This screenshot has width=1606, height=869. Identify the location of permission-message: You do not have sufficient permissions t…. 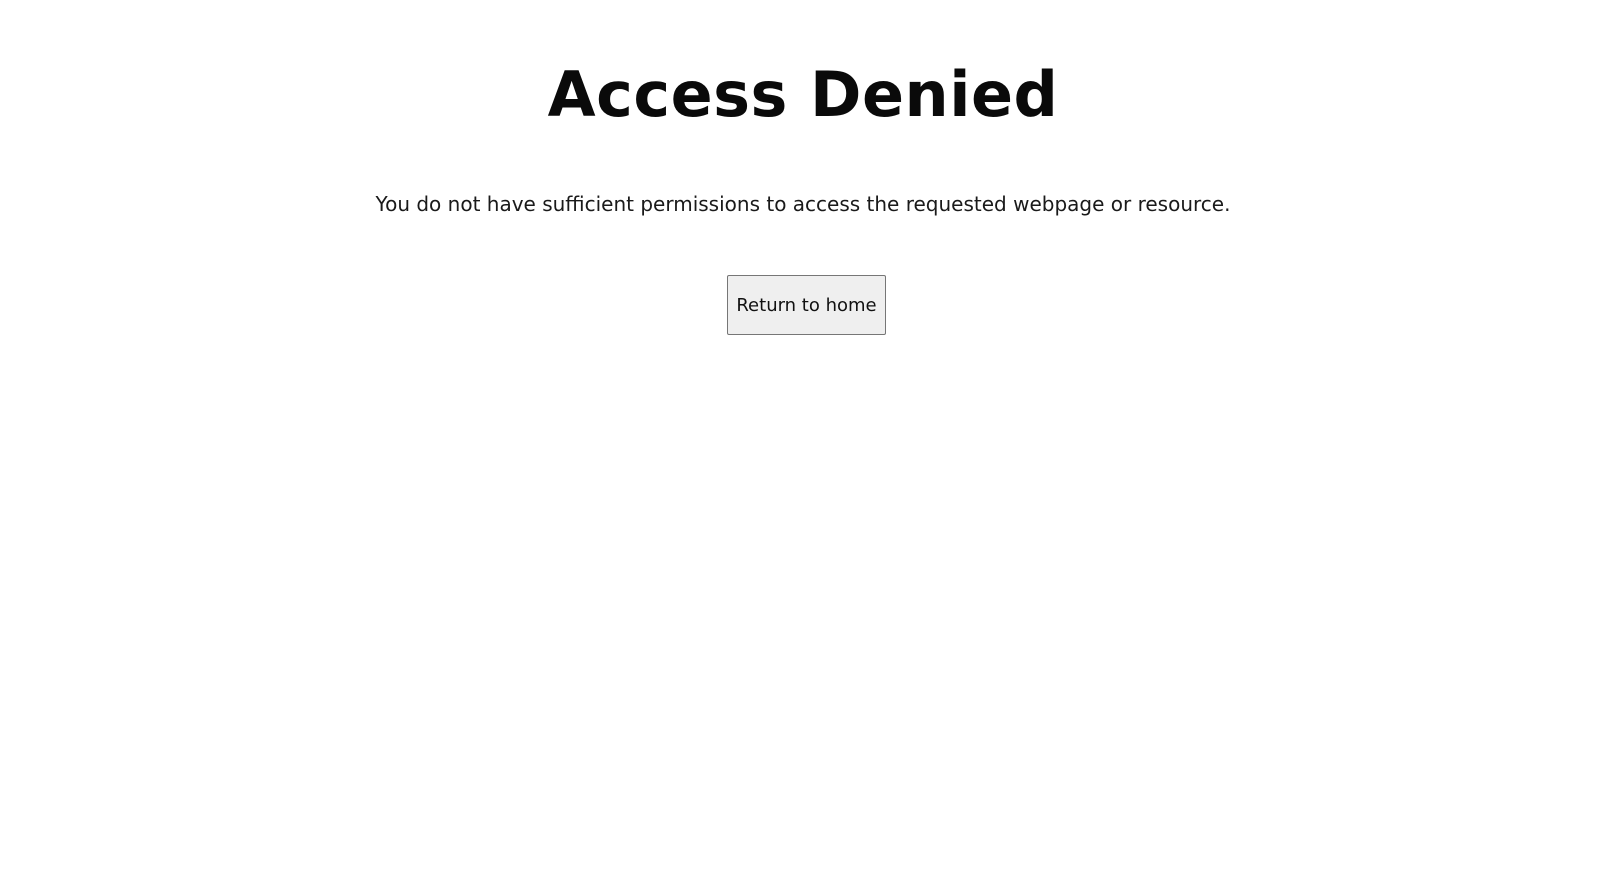
(803, 204).